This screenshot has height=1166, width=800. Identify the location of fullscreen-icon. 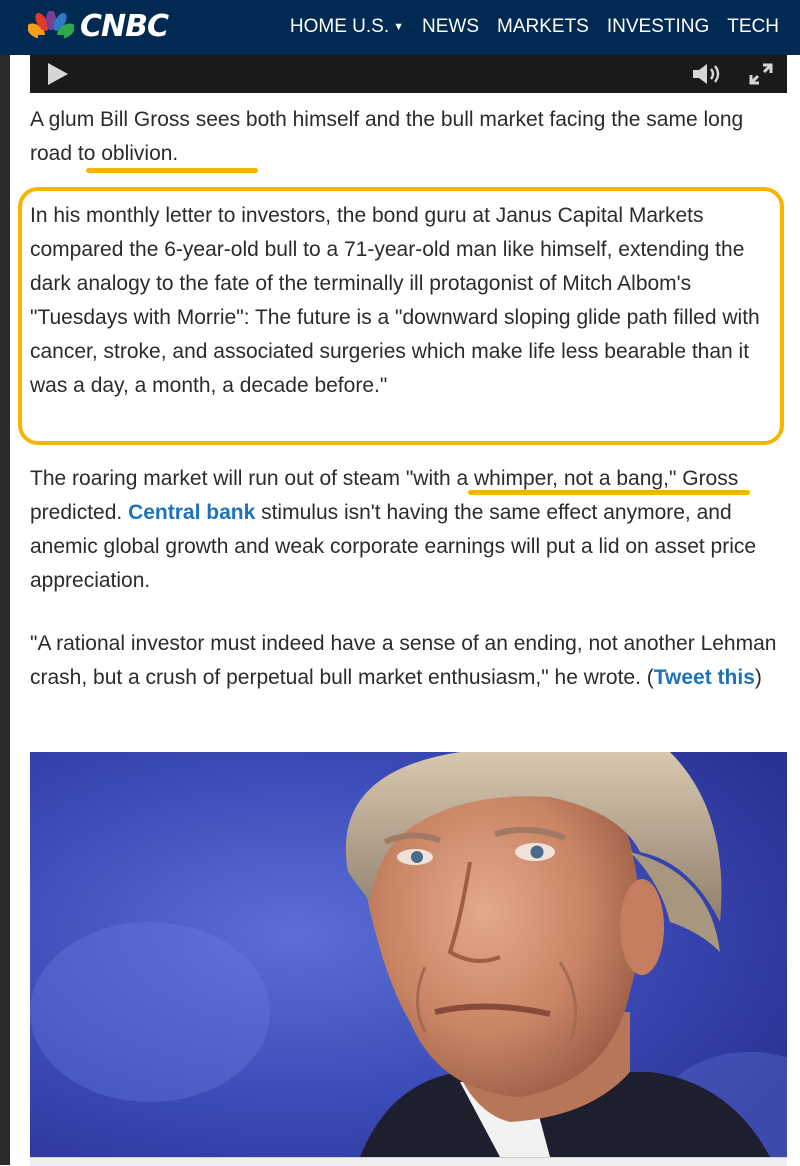
(761, 74).